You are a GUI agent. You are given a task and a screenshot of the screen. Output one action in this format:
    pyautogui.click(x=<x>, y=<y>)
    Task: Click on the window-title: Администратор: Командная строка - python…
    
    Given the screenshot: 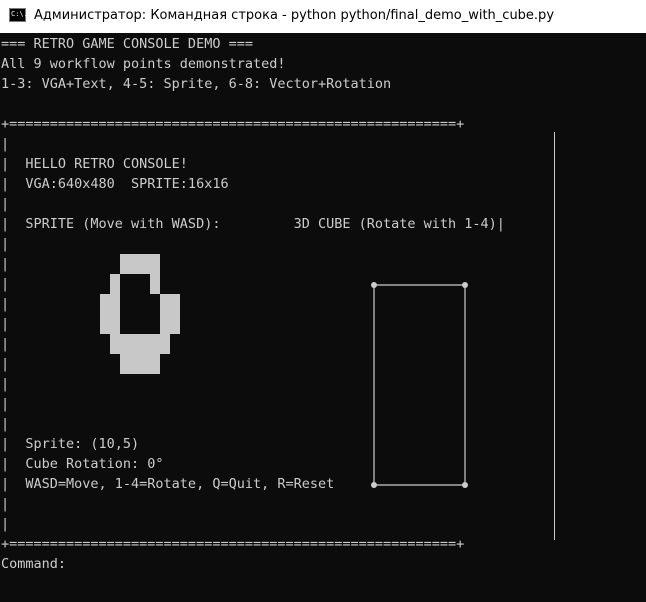 What is the action you would take?
    pyautogui.click(x=294, y=15)
    